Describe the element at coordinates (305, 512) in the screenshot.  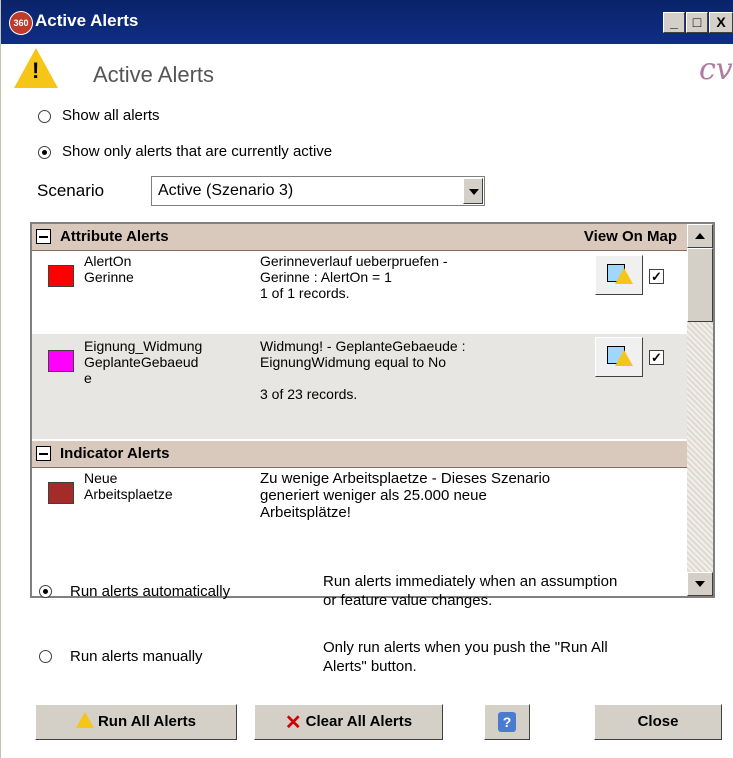
I see `alert-desc-line: Arbeitsplätze!` at that location.